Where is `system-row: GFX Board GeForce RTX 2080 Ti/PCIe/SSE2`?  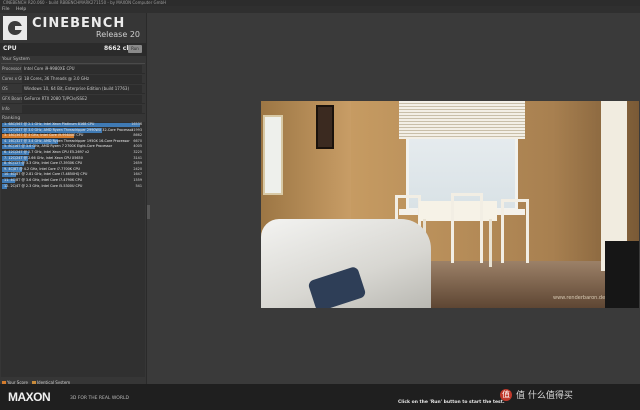 system-row: GFX Board GeForce RTX 2080 Ti/PCIe/SSE2 is located at coordinates (73, 99).